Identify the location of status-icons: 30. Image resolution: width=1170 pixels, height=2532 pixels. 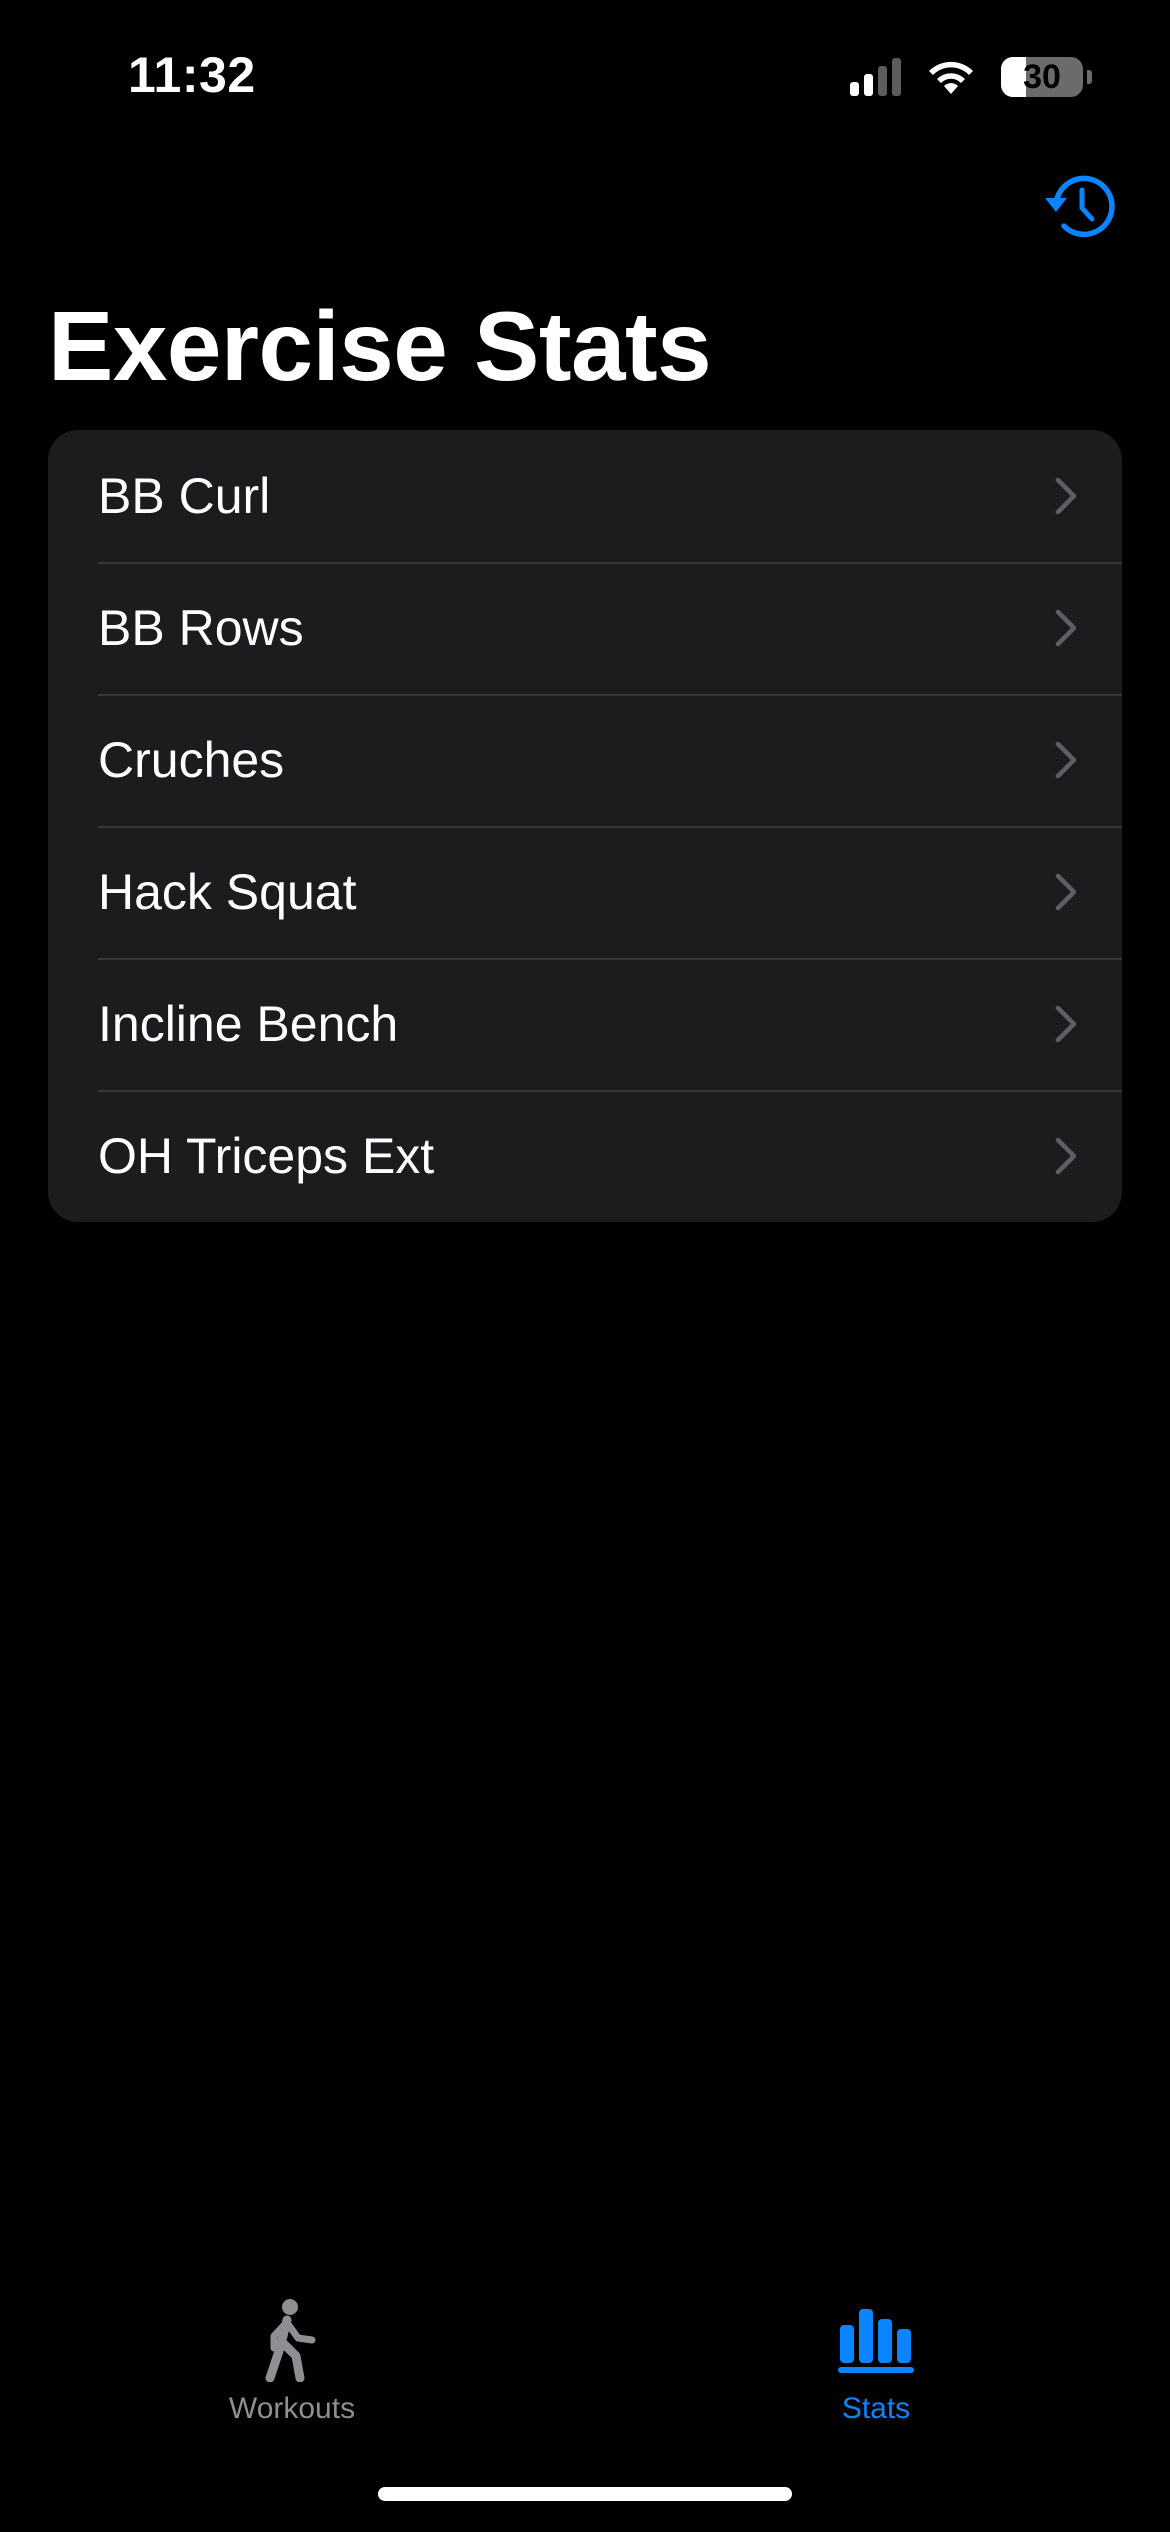
(971, 77).